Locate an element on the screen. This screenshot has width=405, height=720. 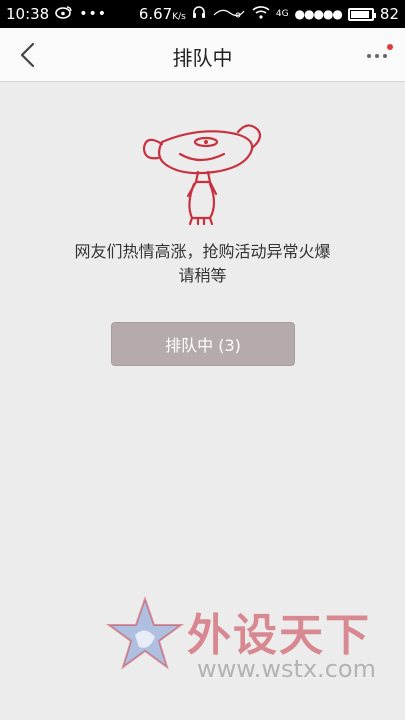
jd-mascot-illustration is located at coordinates (202, 175).